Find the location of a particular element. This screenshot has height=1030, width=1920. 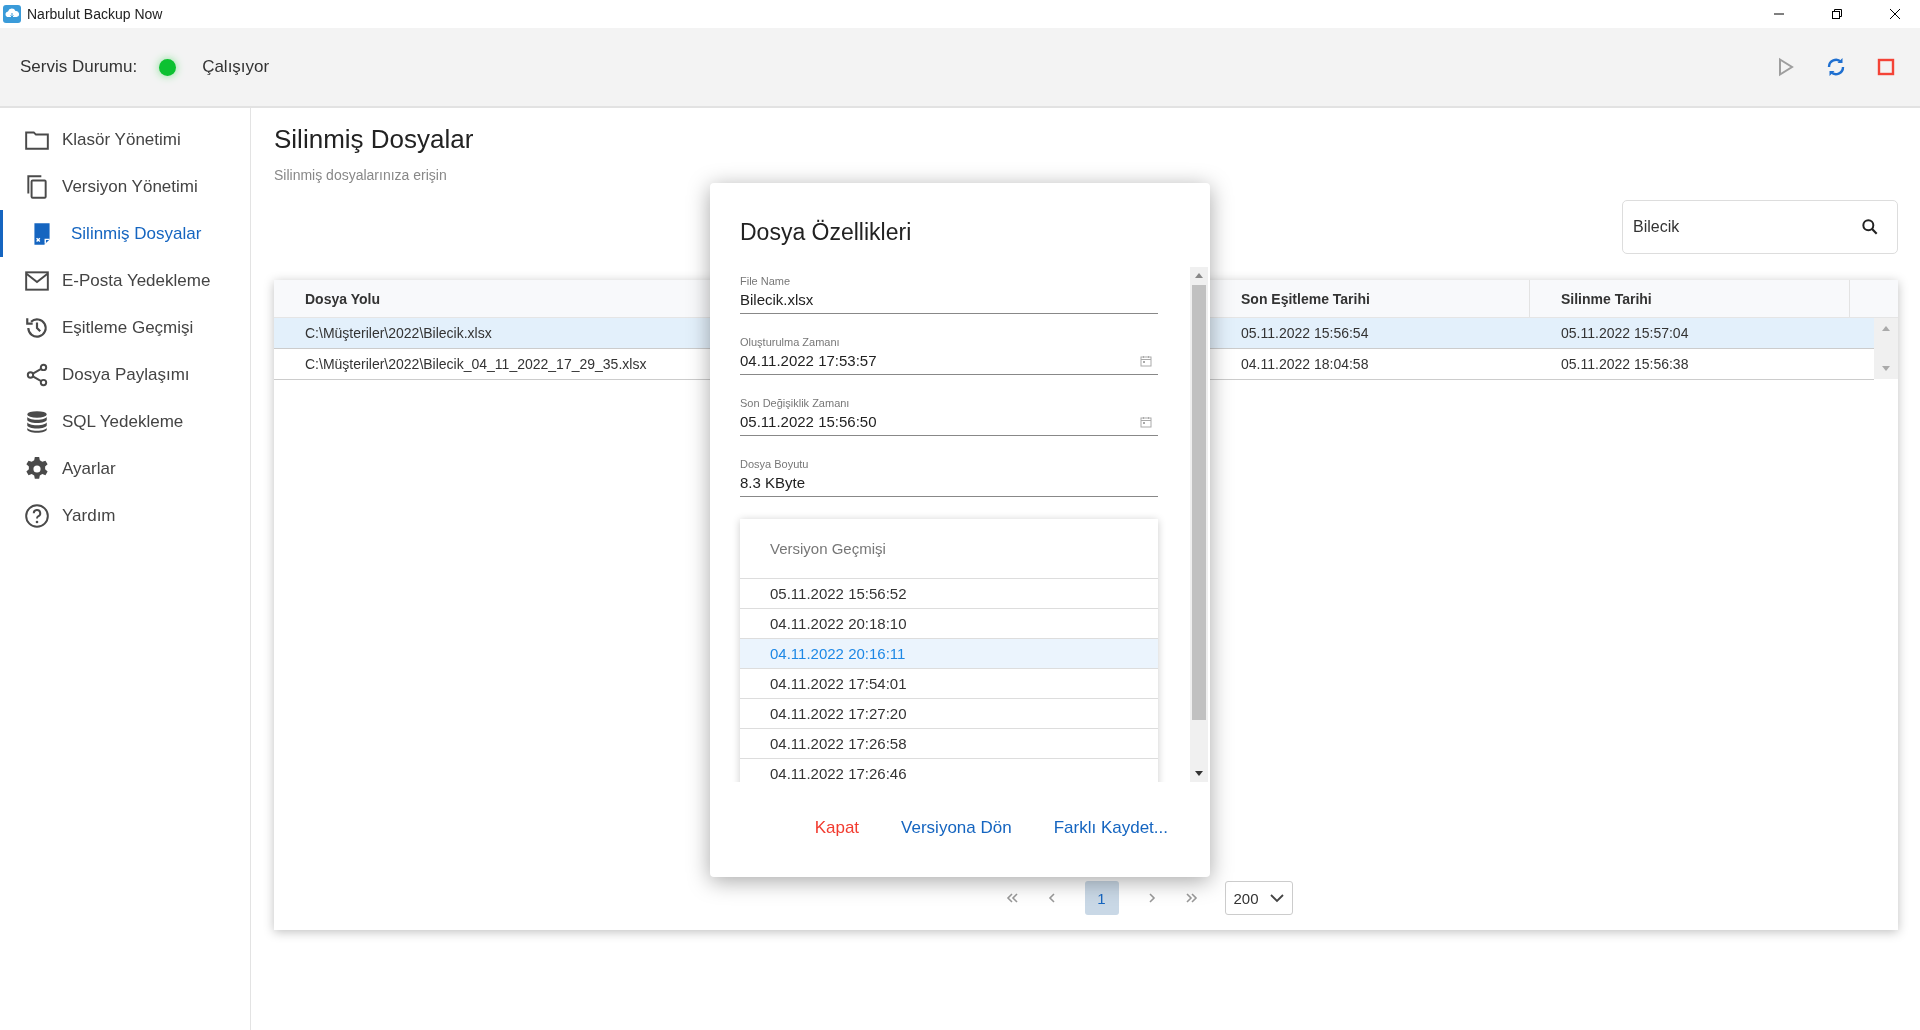

table-cell: C:\Müşteriler\2022\Bilecik_04_11_2022_17_29_35.xlsx is located at coordinates (476, 364).